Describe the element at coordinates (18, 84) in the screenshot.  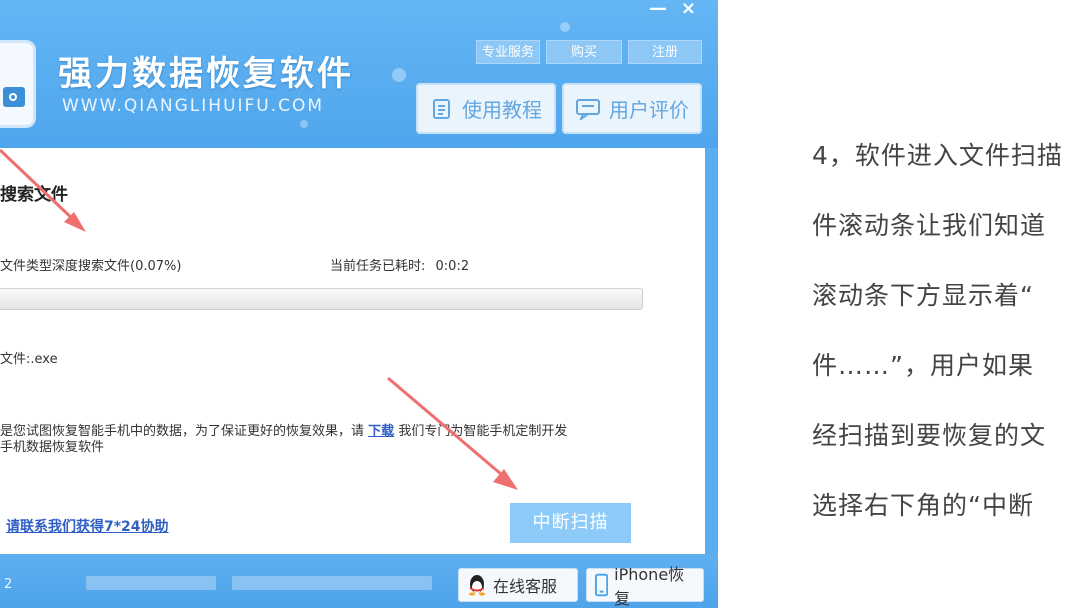
I see `app-logo` at that location.